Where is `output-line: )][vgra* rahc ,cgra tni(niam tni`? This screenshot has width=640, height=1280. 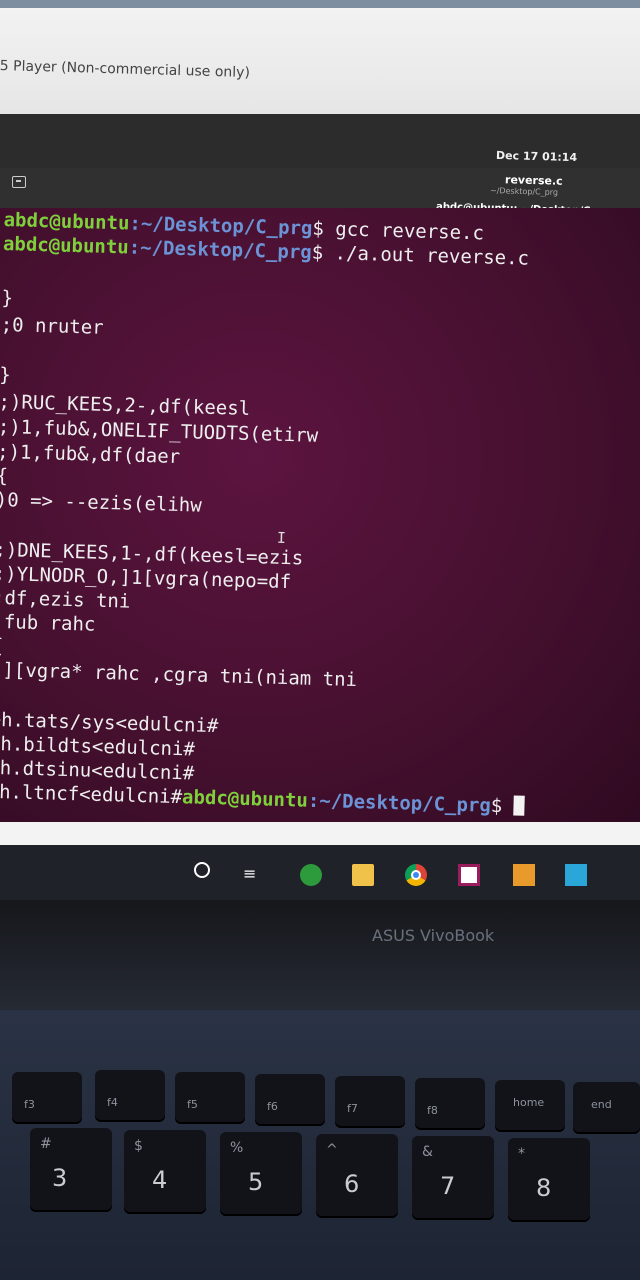 output-line: )][vgra* rahc ,cgra tni(niam tni is located at coordinates (179, 675).